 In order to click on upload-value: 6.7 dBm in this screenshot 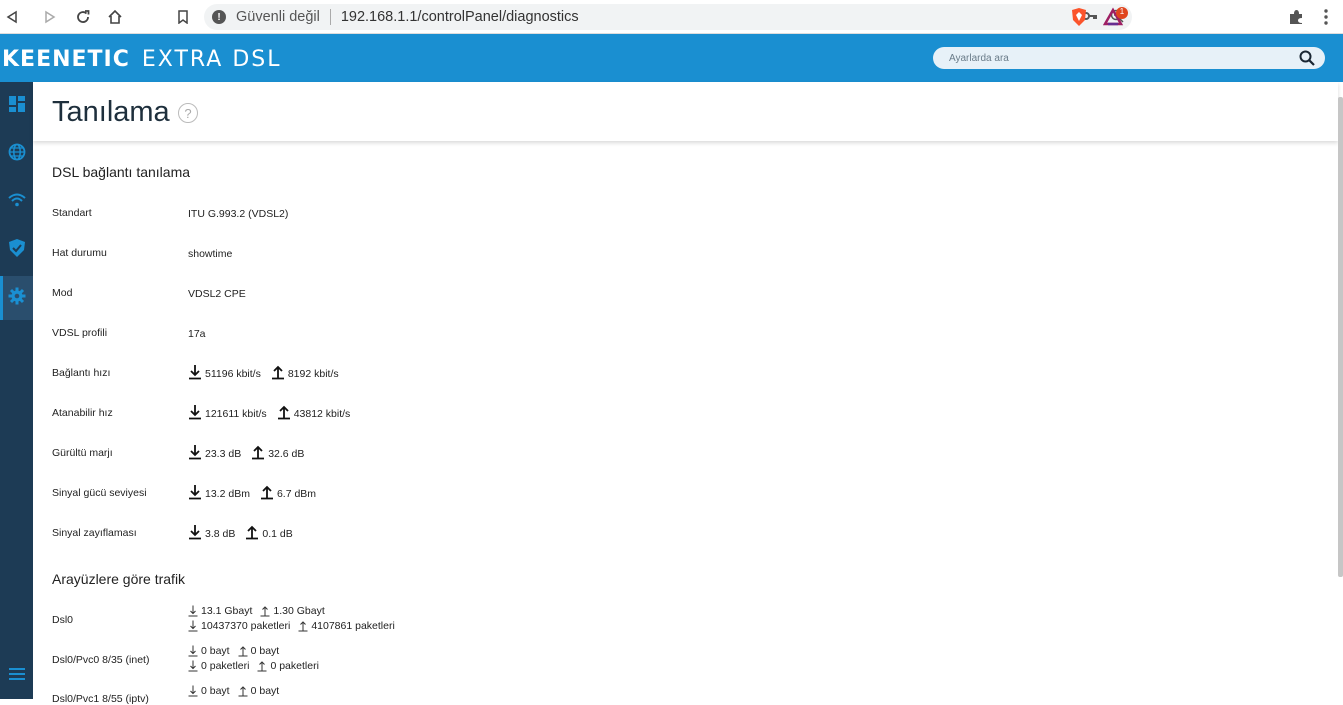, I will do `click(296, 494)`.